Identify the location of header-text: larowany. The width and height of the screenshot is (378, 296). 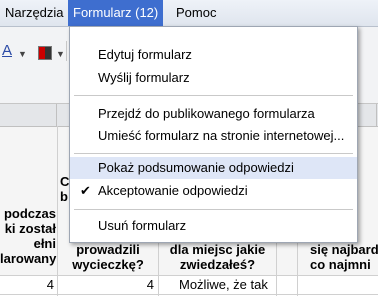
(28, 258).